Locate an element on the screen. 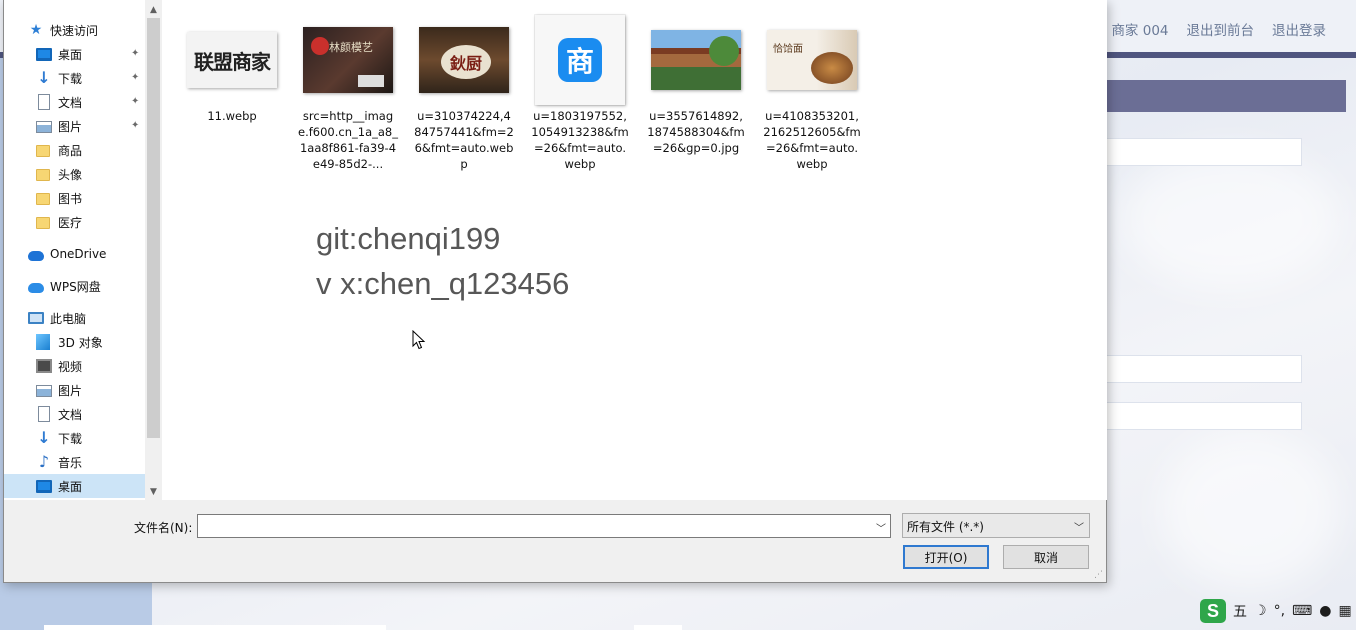  nav-item-label: 图片 is located at coordinates (70, 126).